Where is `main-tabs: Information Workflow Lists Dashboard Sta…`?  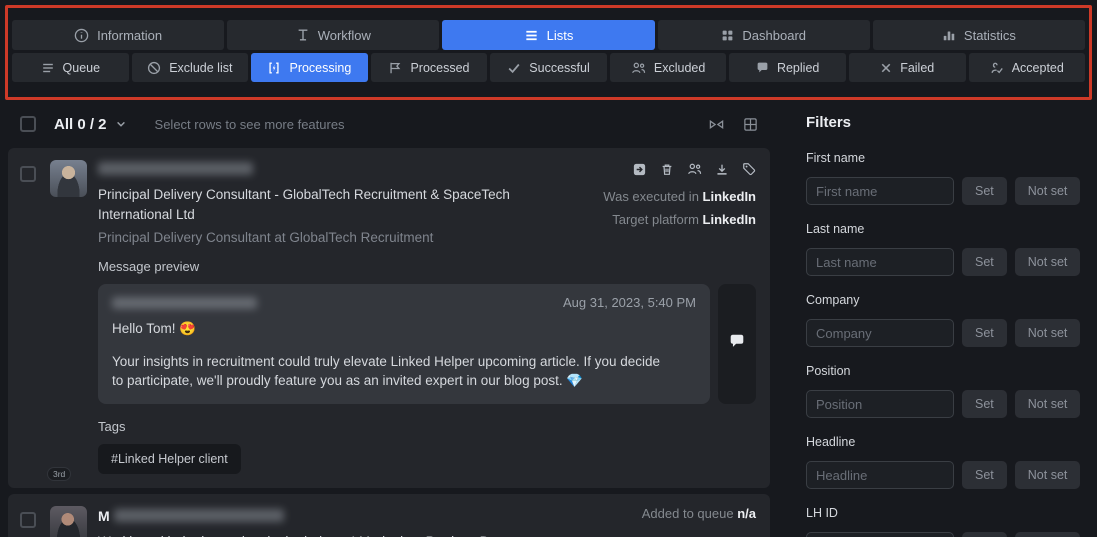
main-tabs: Information Workflow Lists Dashboard Sta… is located at coordinates (548, 35).